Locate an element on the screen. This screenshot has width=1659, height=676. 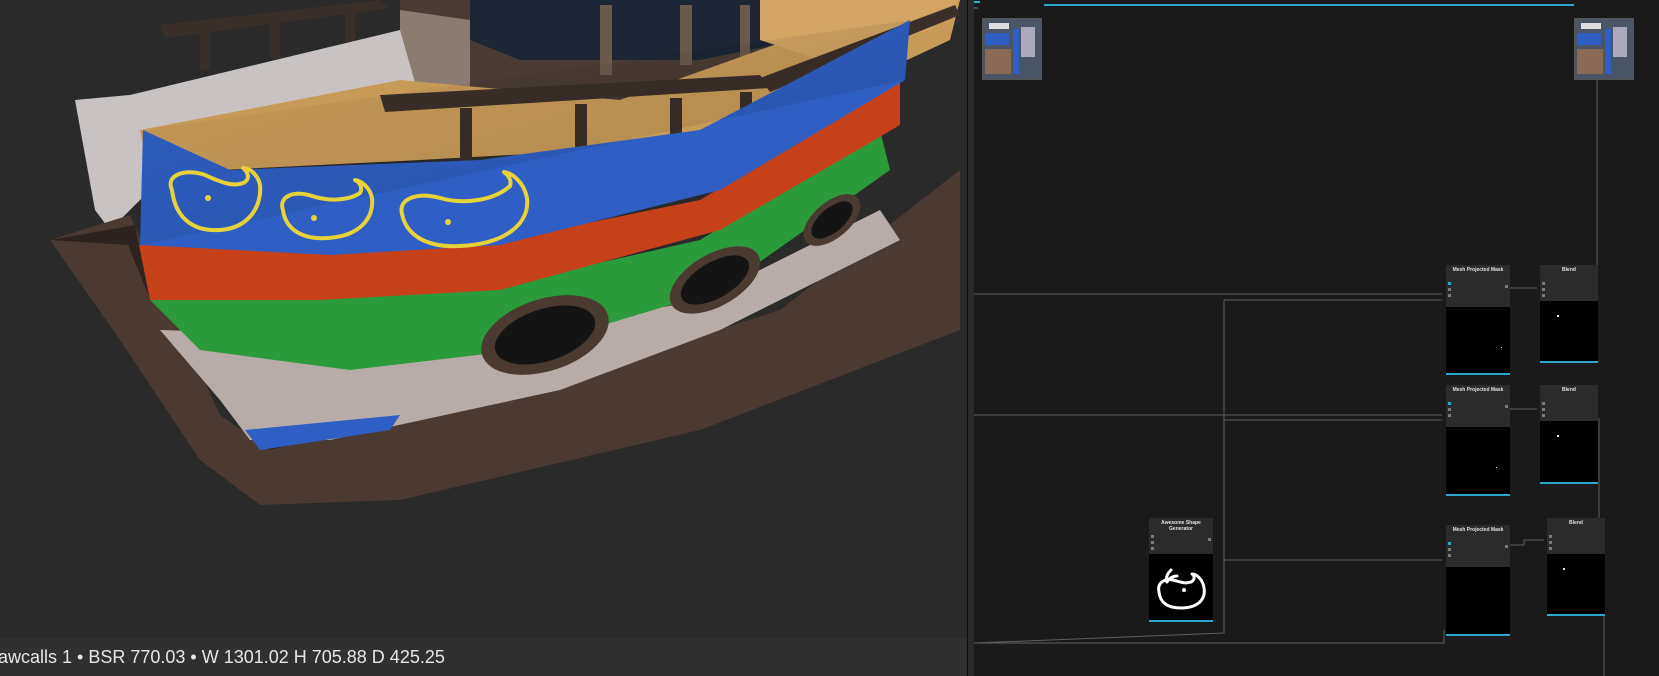
node-mesh-projected-mask-3: Mesh Projected Mask is located at coordinates (1478, 580).